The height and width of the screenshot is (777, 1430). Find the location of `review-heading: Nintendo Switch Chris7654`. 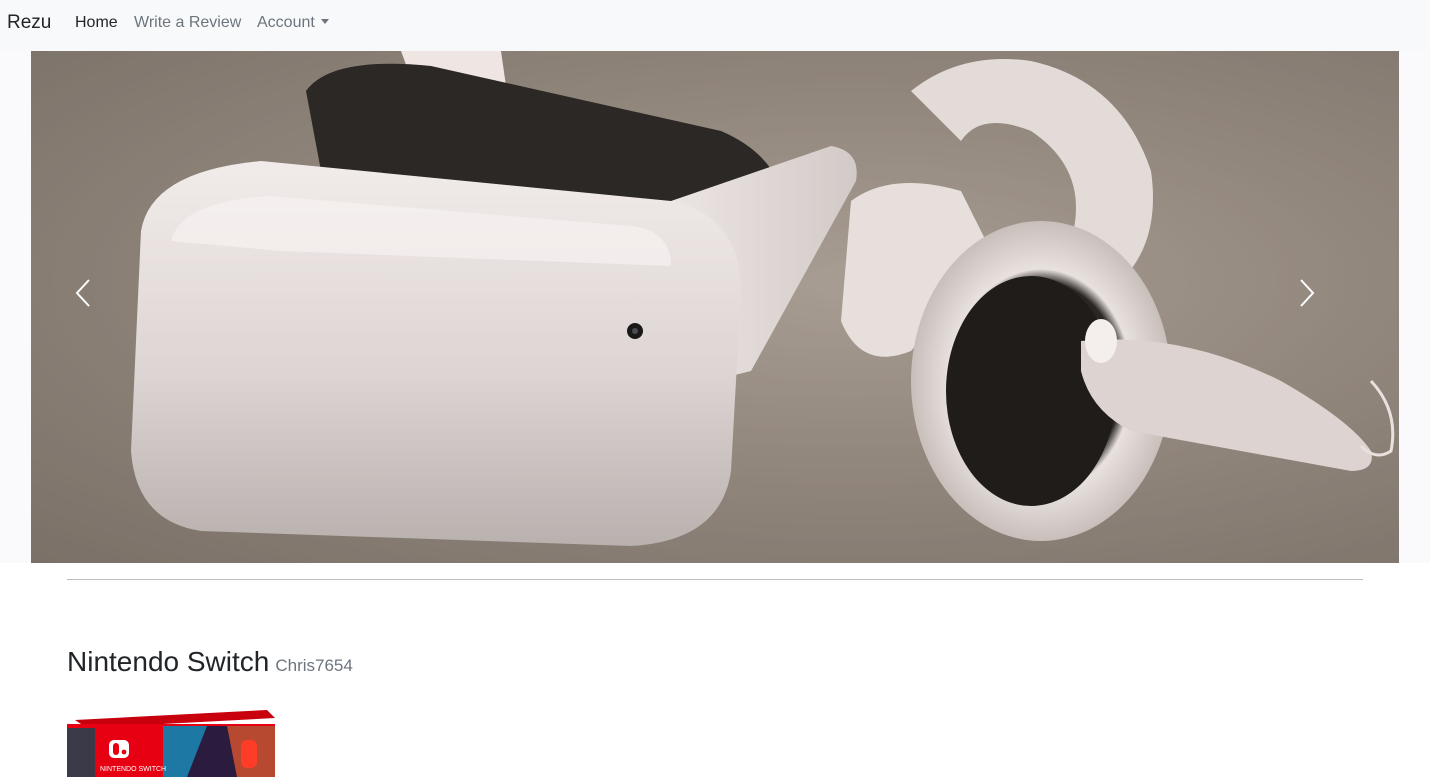

review-heading: Nintendo Switch Chris7654 is located at coordinates (210, 662).